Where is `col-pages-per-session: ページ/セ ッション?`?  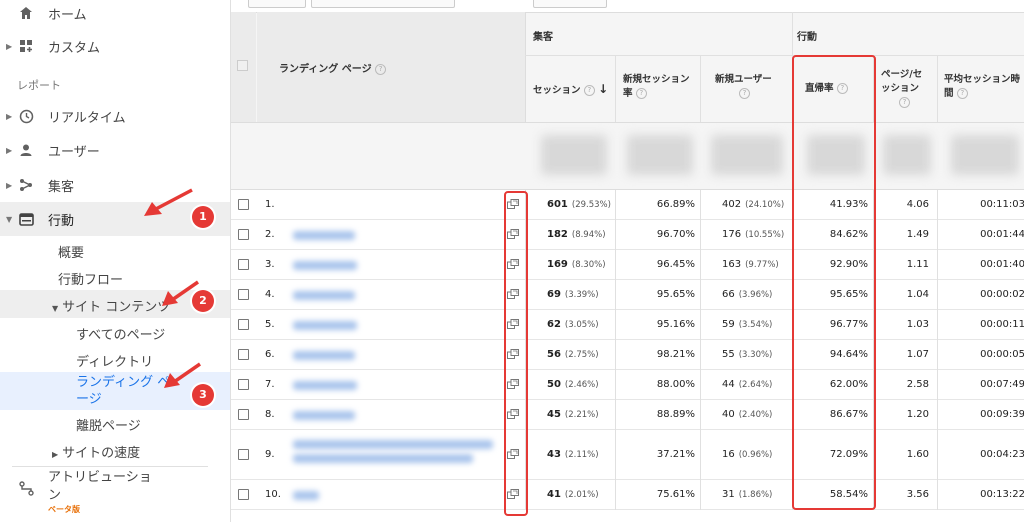
col-pages-per-session: ページ/セ ッション? is located at coordinates (906, 89).